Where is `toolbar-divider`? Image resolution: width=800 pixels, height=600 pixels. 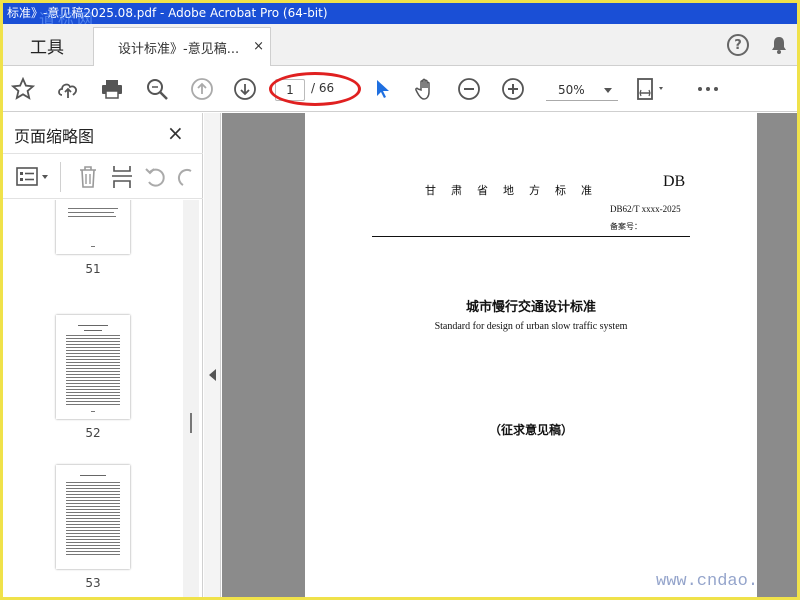
toolbar-divider is located at coordinates (60, 177).